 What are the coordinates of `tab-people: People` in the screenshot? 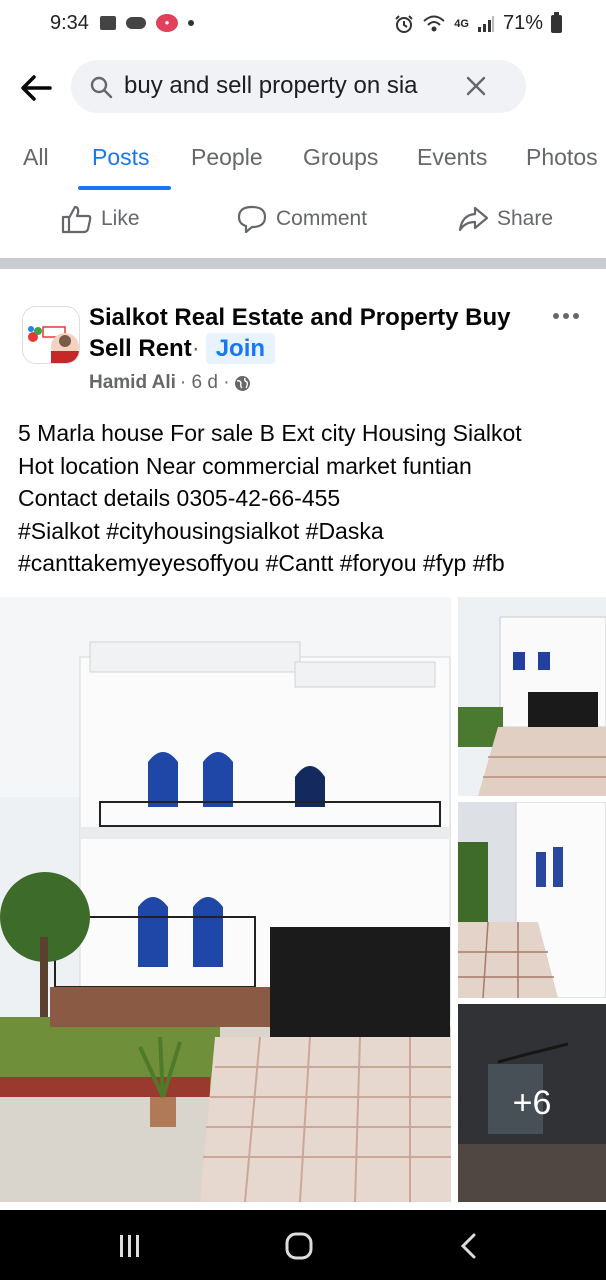 It's located at (227, 157).